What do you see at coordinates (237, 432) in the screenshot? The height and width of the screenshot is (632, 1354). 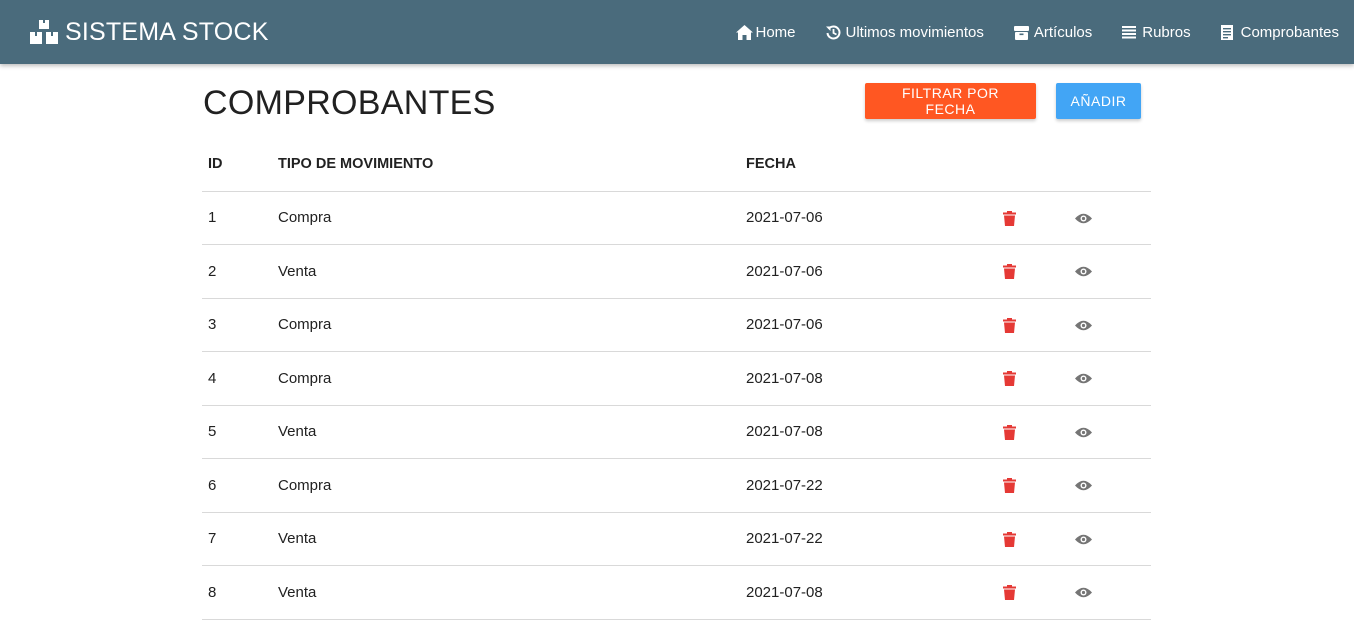 I see `cell-id: 5` at bounding box center [237, 432].